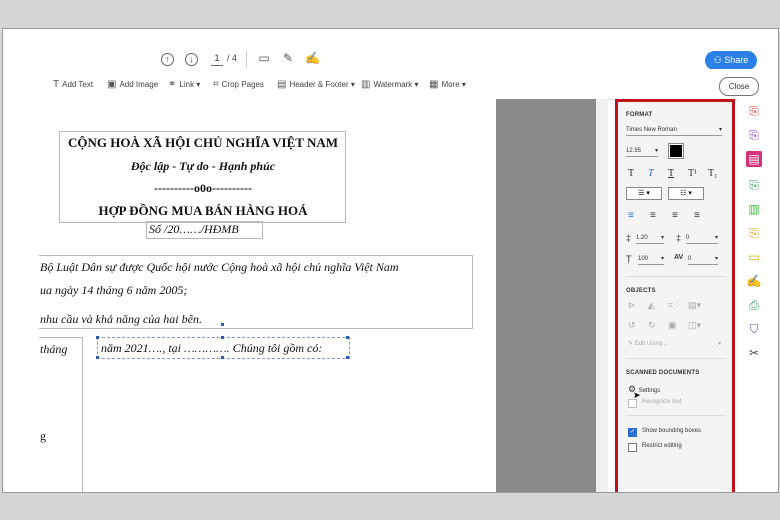 Image resolution: width=780 pixels, height=520 pixels. Describe the element at coordinates (662, 402) in the screenshot. I see `recognize-text-label: Recognize text` at that location.